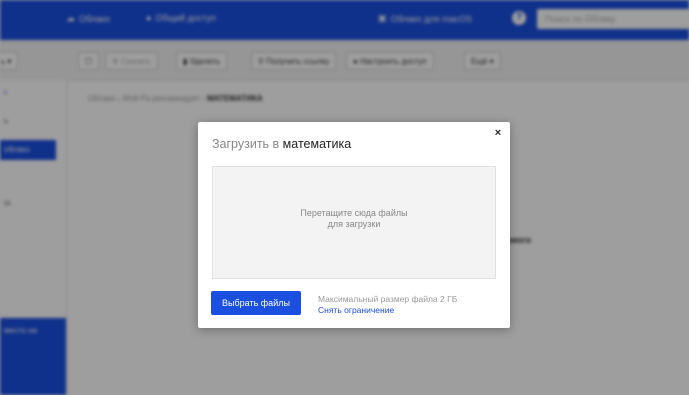  Describe the element at coordinates (354, 213) in the screenshot. I see `dropzone-hint-line1: Перетащите сюда файлы` at that location.